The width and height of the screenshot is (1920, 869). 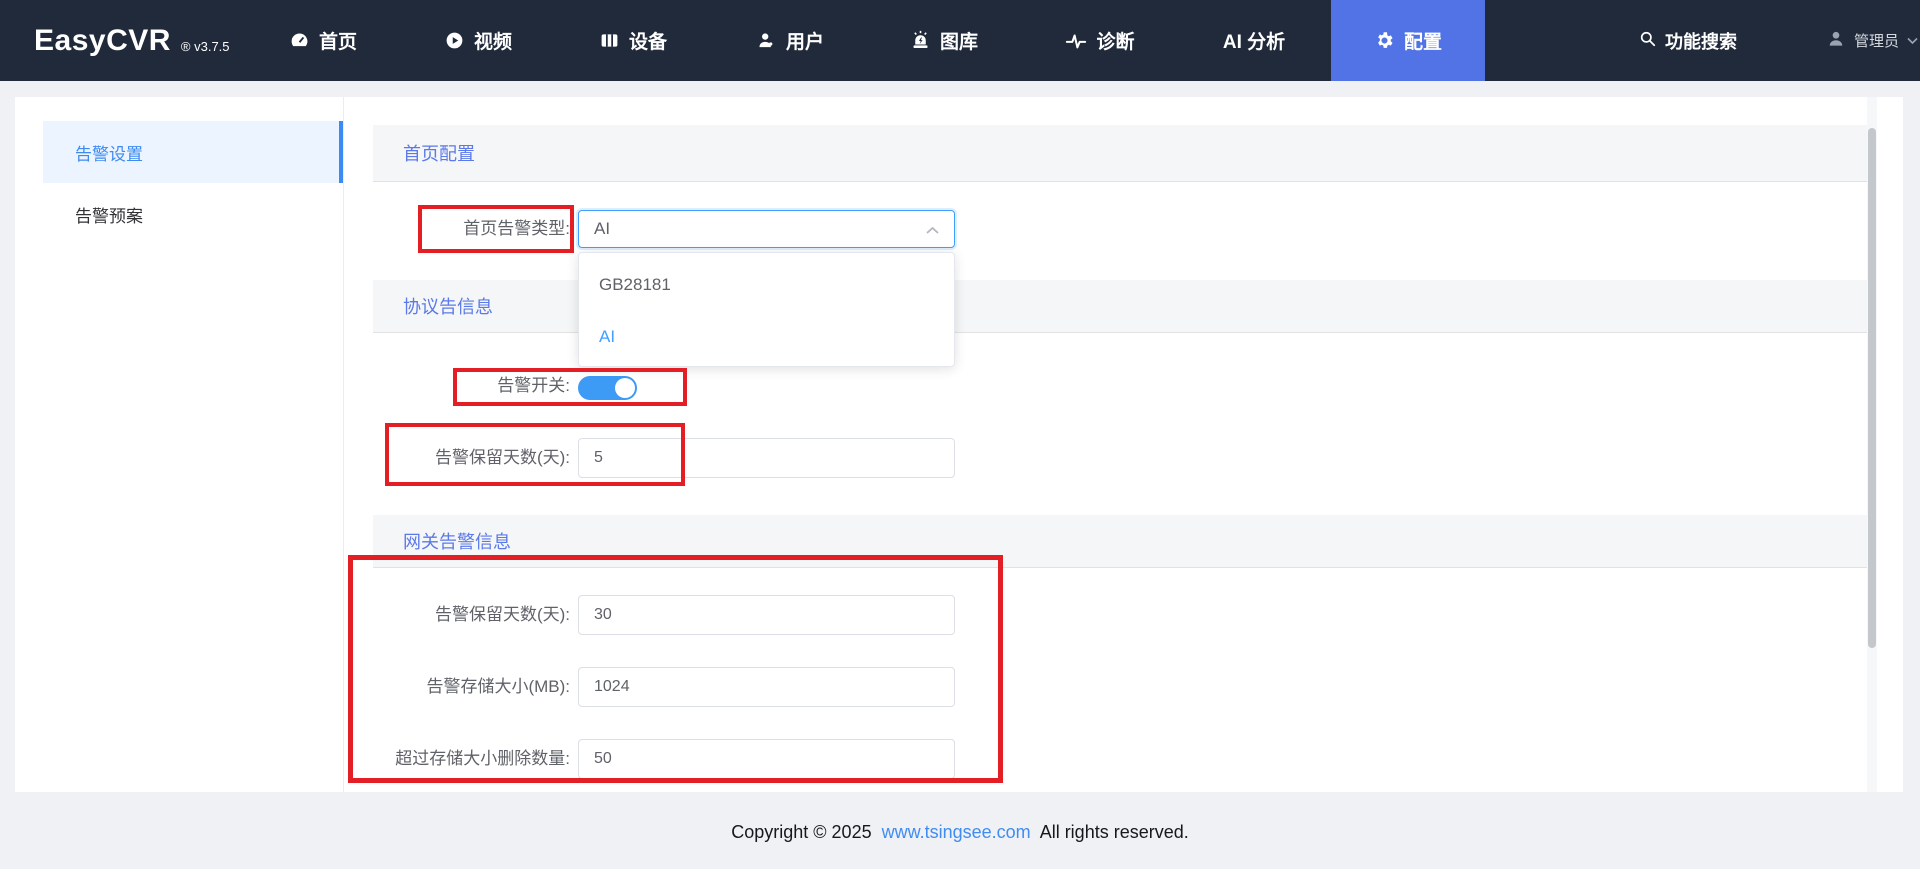 I want to click on home-alarm-type-dropdown: GB28181 AI, so click(x=766, y=309).